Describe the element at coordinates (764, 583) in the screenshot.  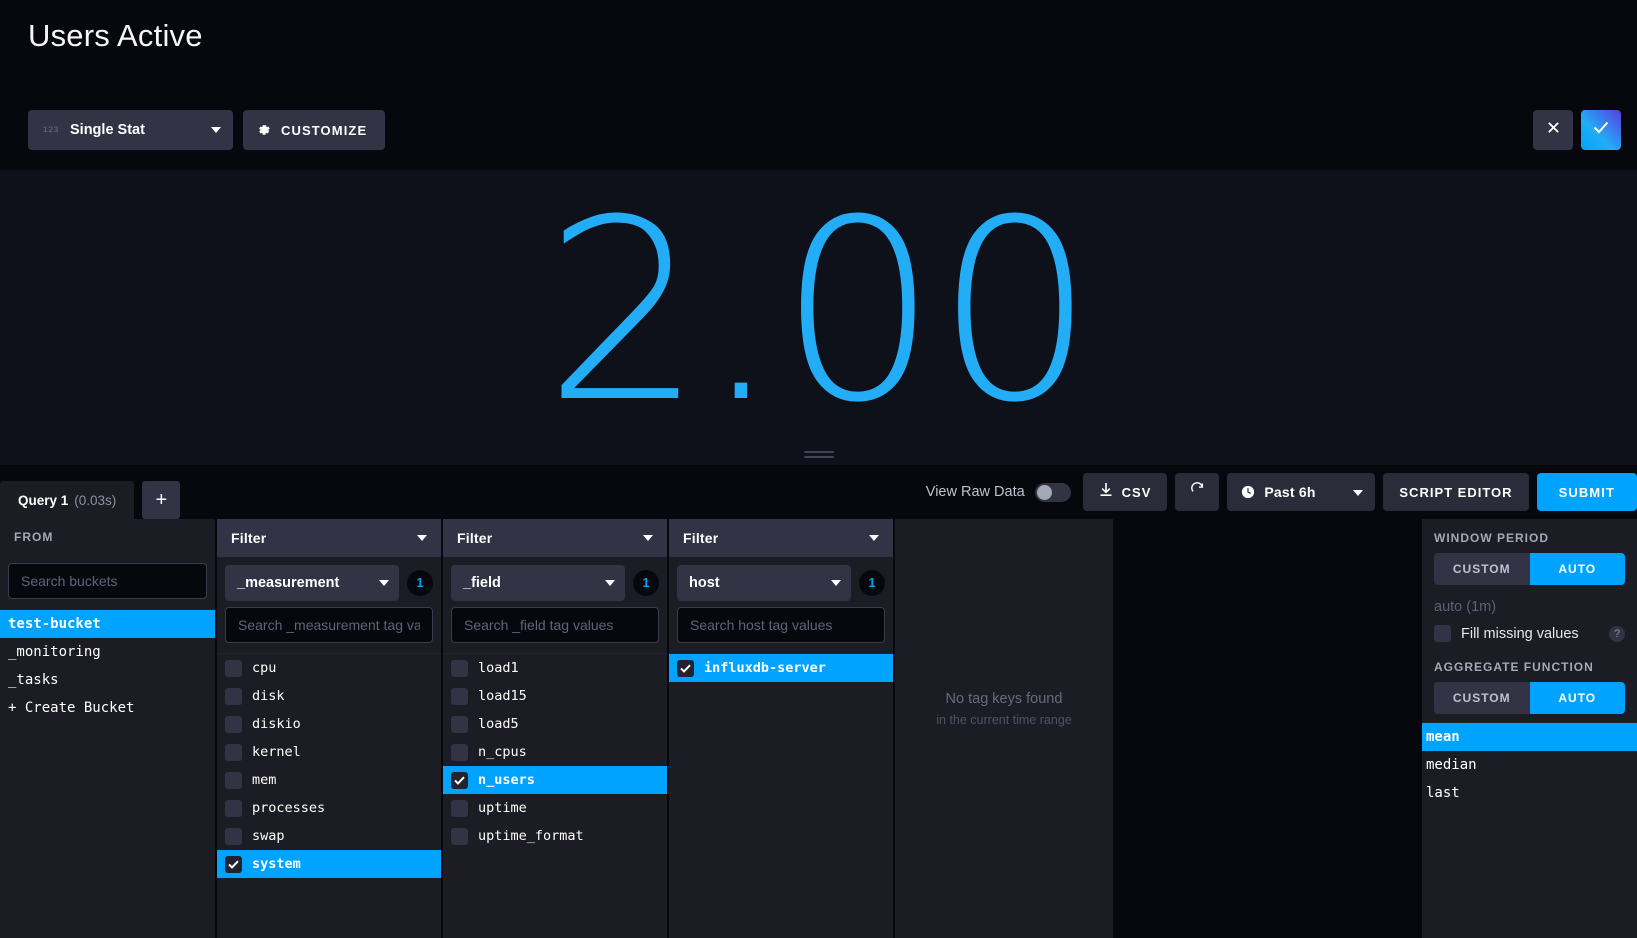
I see `tag-key-dropdown-host: host` at that location.